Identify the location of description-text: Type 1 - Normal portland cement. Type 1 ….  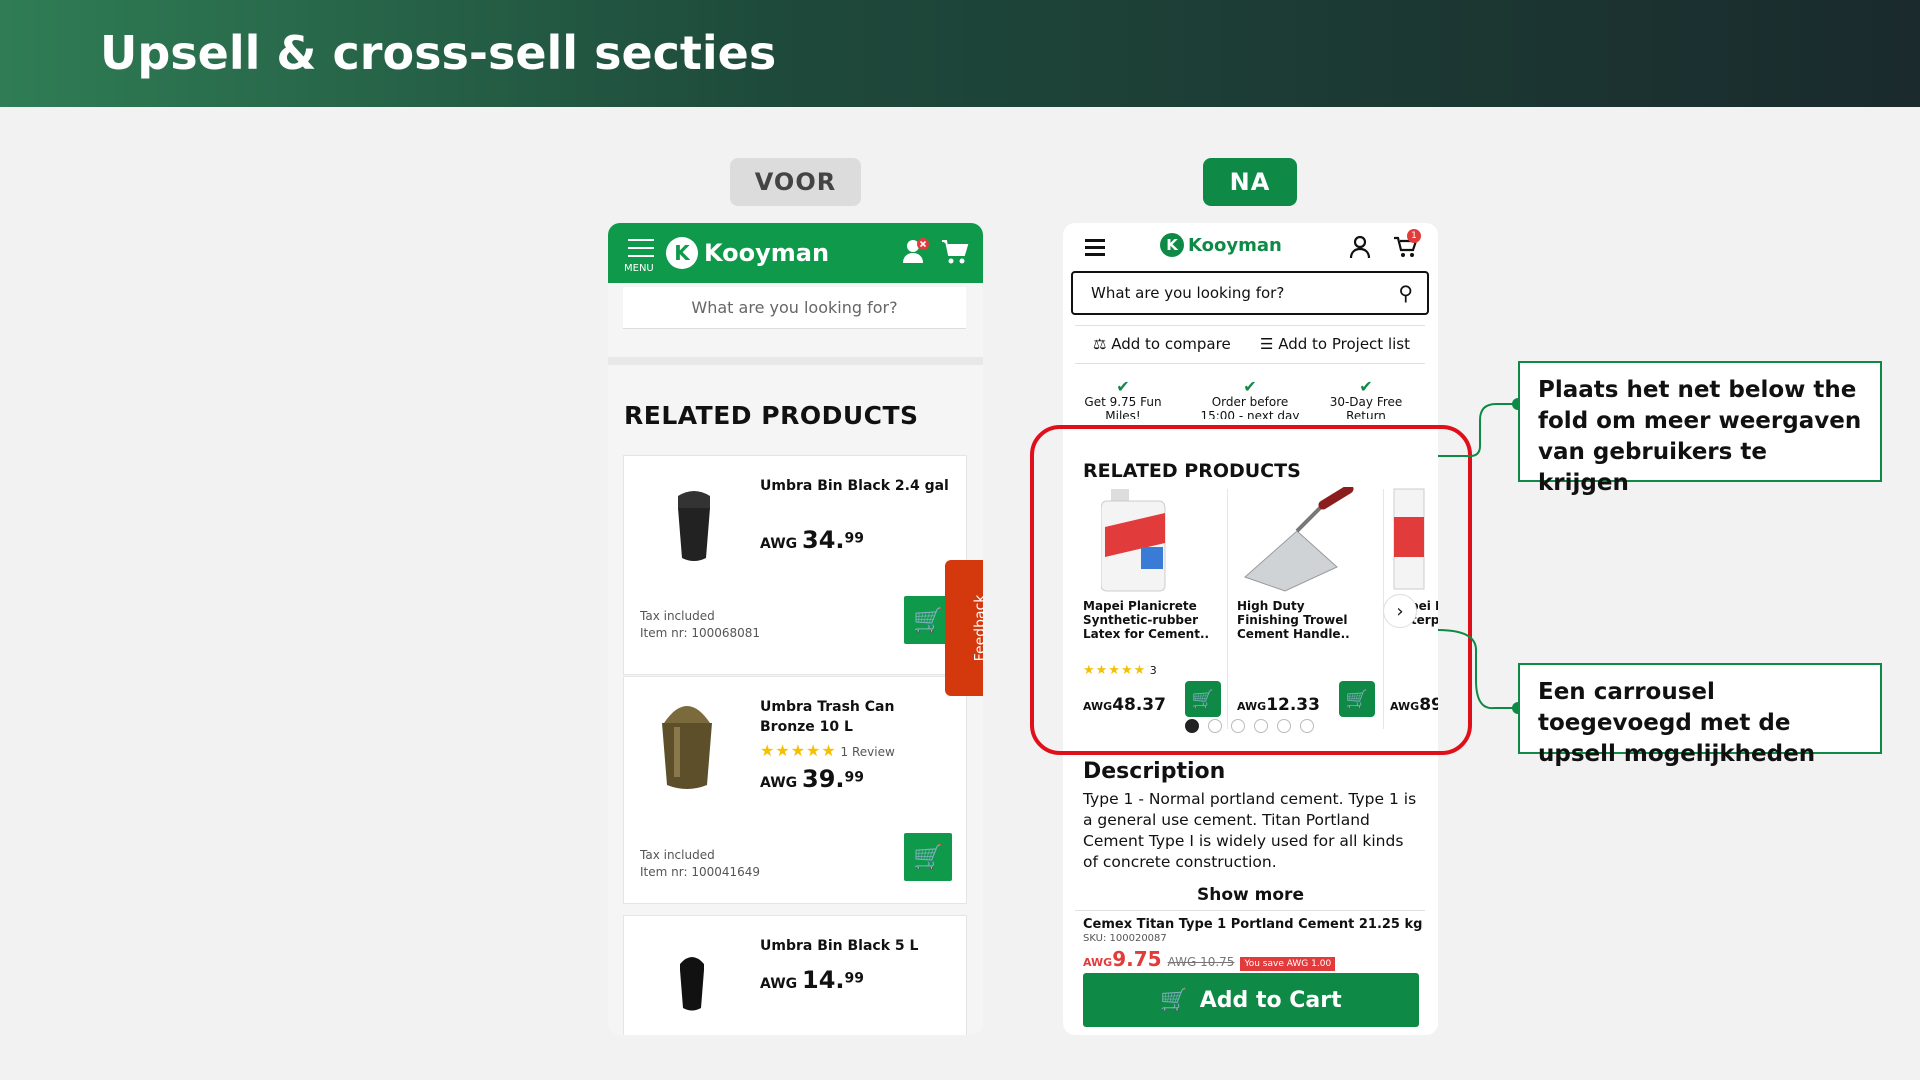
(1250, 830).